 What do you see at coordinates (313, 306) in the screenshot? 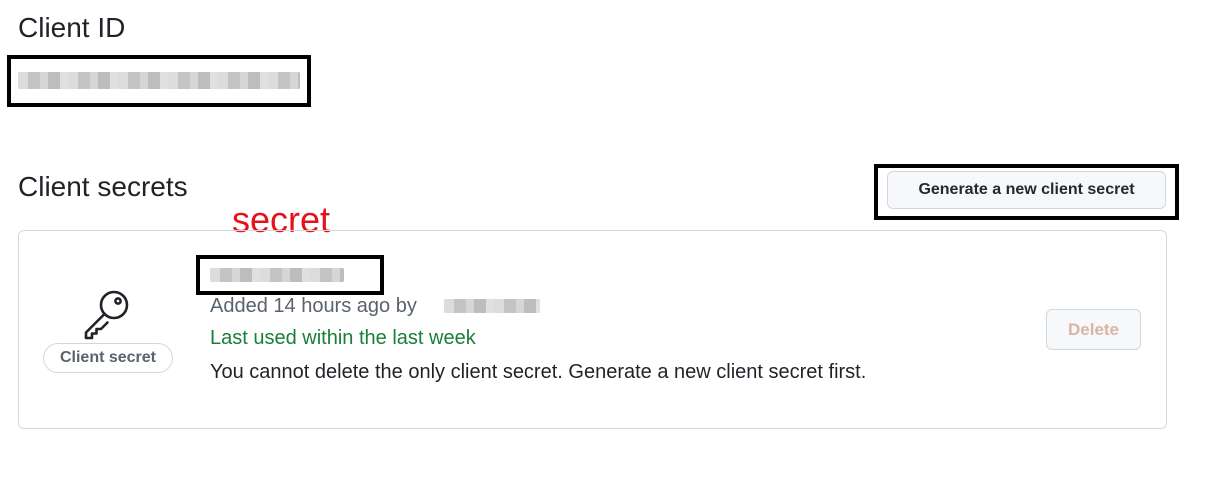
I see `secret-added-info: Added 14 hours ago by` at bounding box center [313, 306].